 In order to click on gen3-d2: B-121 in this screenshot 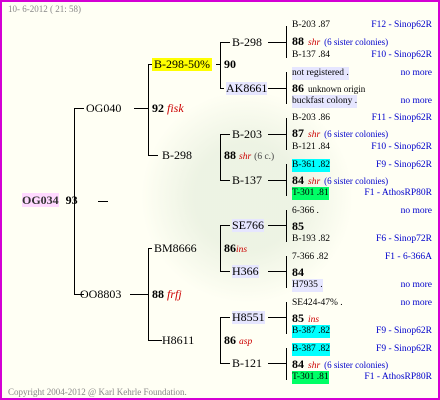, I will do `click(247, 363)`.